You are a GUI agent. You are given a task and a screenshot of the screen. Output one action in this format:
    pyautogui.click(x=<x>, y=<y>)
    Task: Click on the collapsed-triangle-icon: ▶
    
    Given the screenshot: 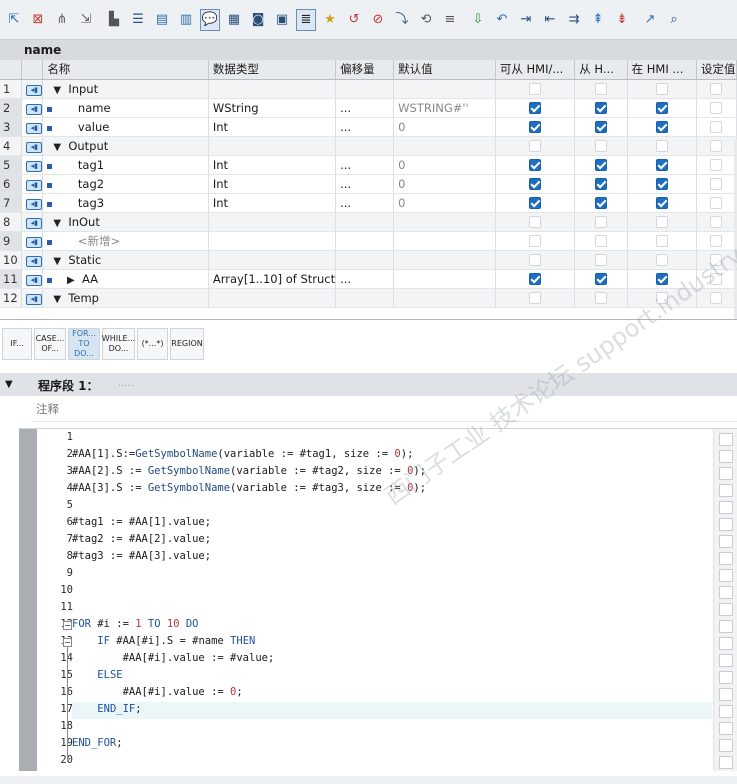 What is the action you would take?
    pyautogui.click(x=71, y=280)
    